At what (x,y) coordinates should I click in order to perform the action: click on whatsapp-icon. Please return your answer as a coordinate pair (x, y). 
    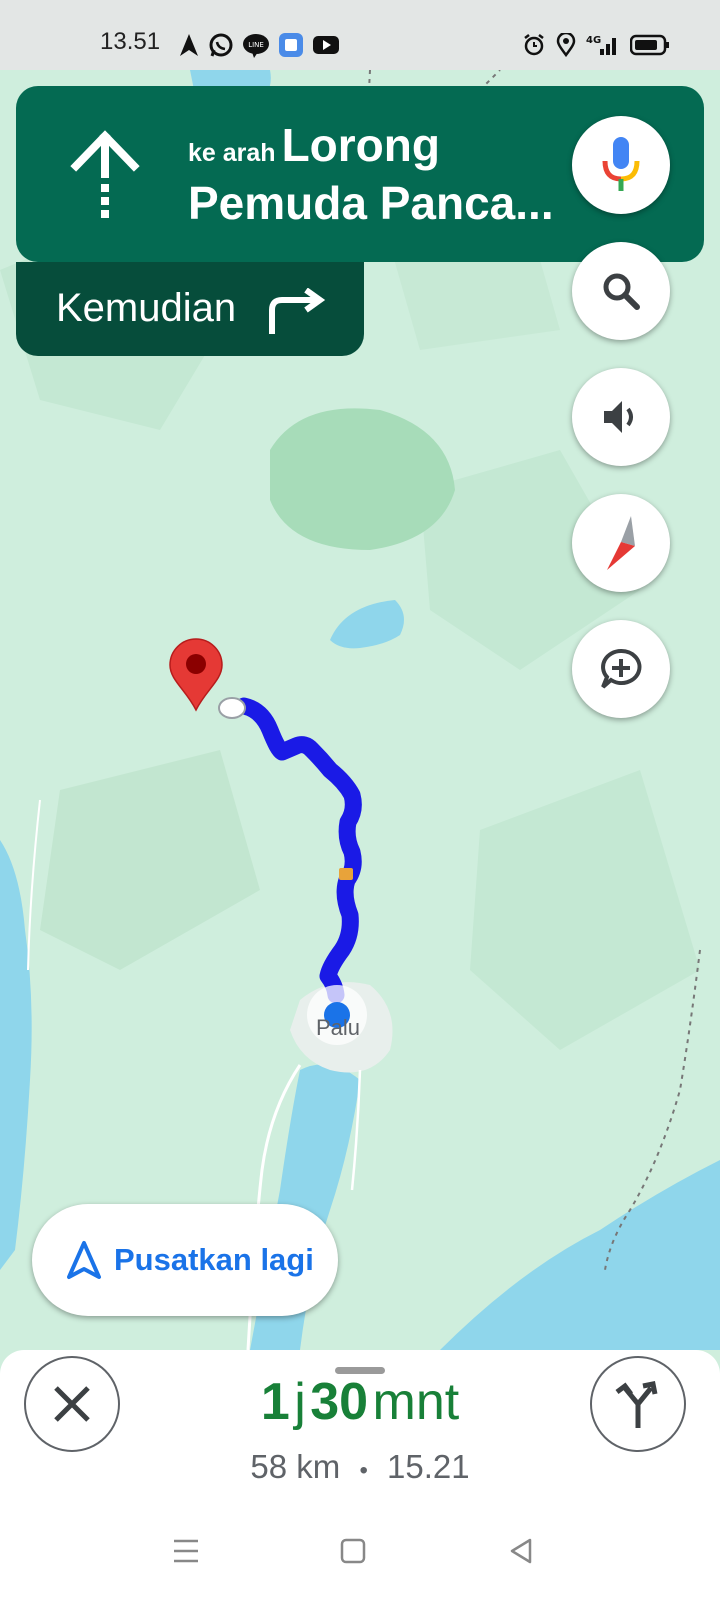
    Looking at the image, I should click on (221, 45).